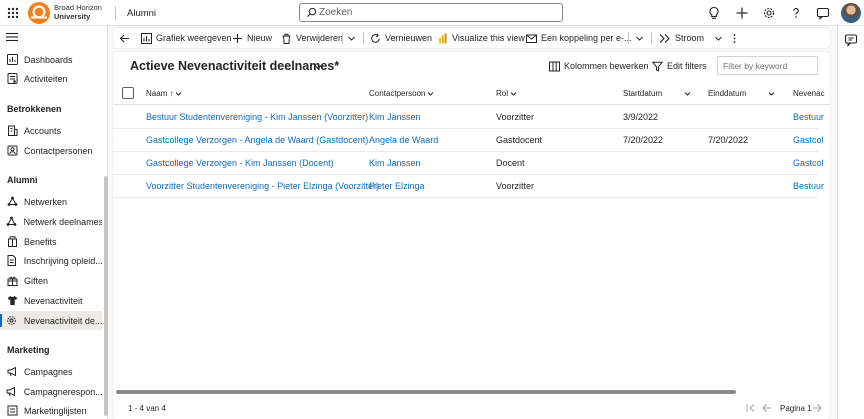 Image resolution: width=864 pixels, height=419 pixels. What do you see at coordinates (751, 408) in the screenshot?
I see `first-page-icon` at bounding box center [751, 408].